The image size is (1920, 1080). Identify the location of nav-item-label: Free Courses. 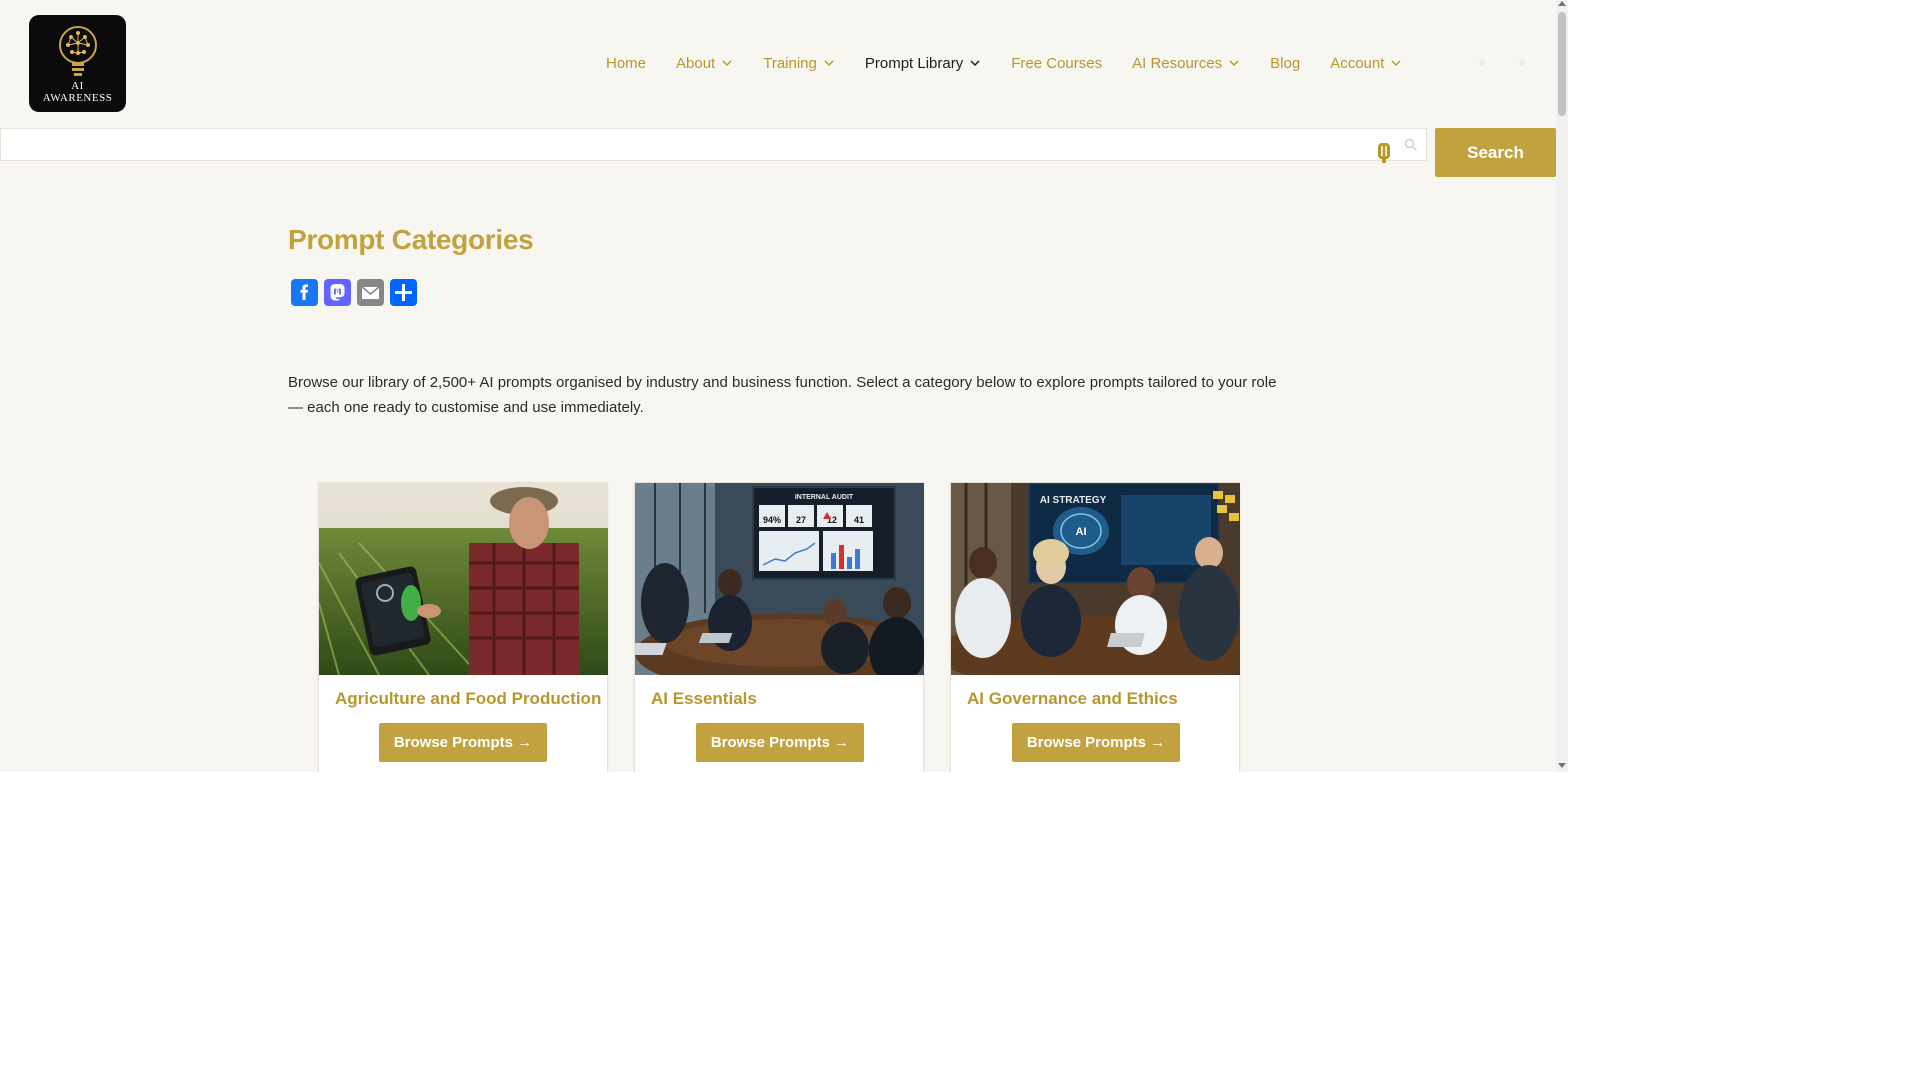
(1057, 63).